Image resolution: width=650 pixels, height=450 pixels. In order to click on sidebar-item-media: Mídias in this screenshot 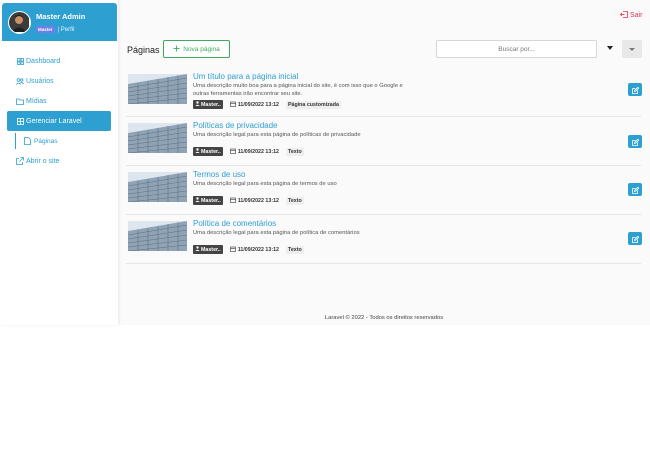, I will do `click(59, 101)`.